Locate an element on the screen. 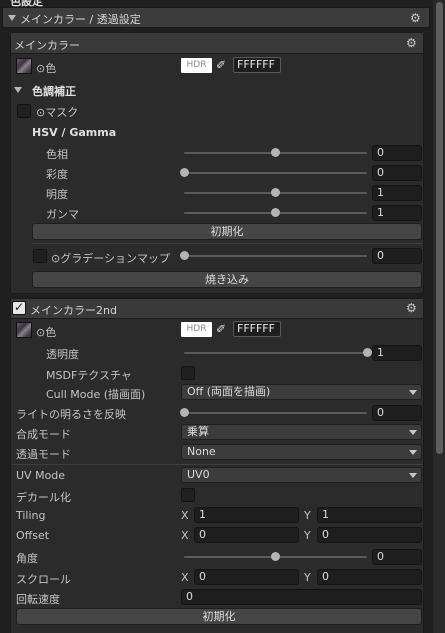 This screenshot has width=445, height=633. uv-mode-dropdown: UV0 is located at coordinates (301, 475).